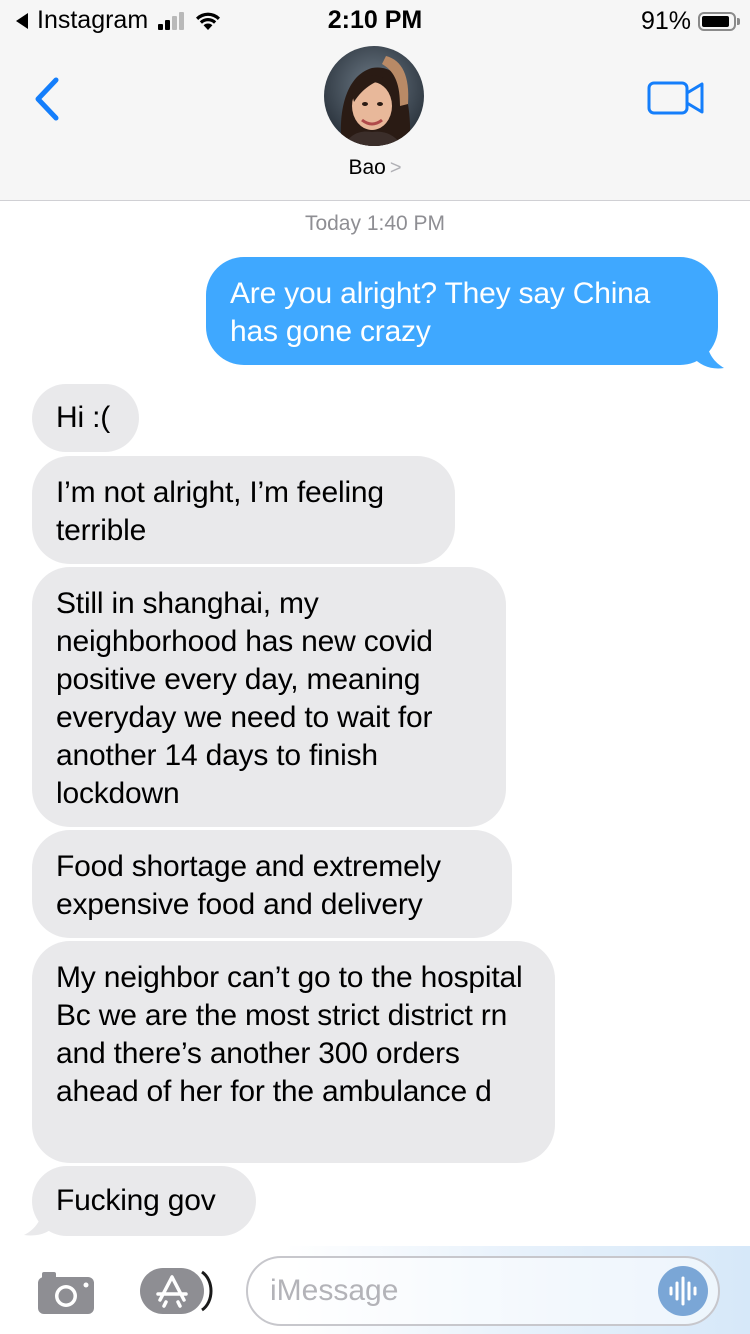 The width and height of the screenshot is (750, 1334). I want to click on thread-timestamp: Today 1:40 PM, so click(375, 223).